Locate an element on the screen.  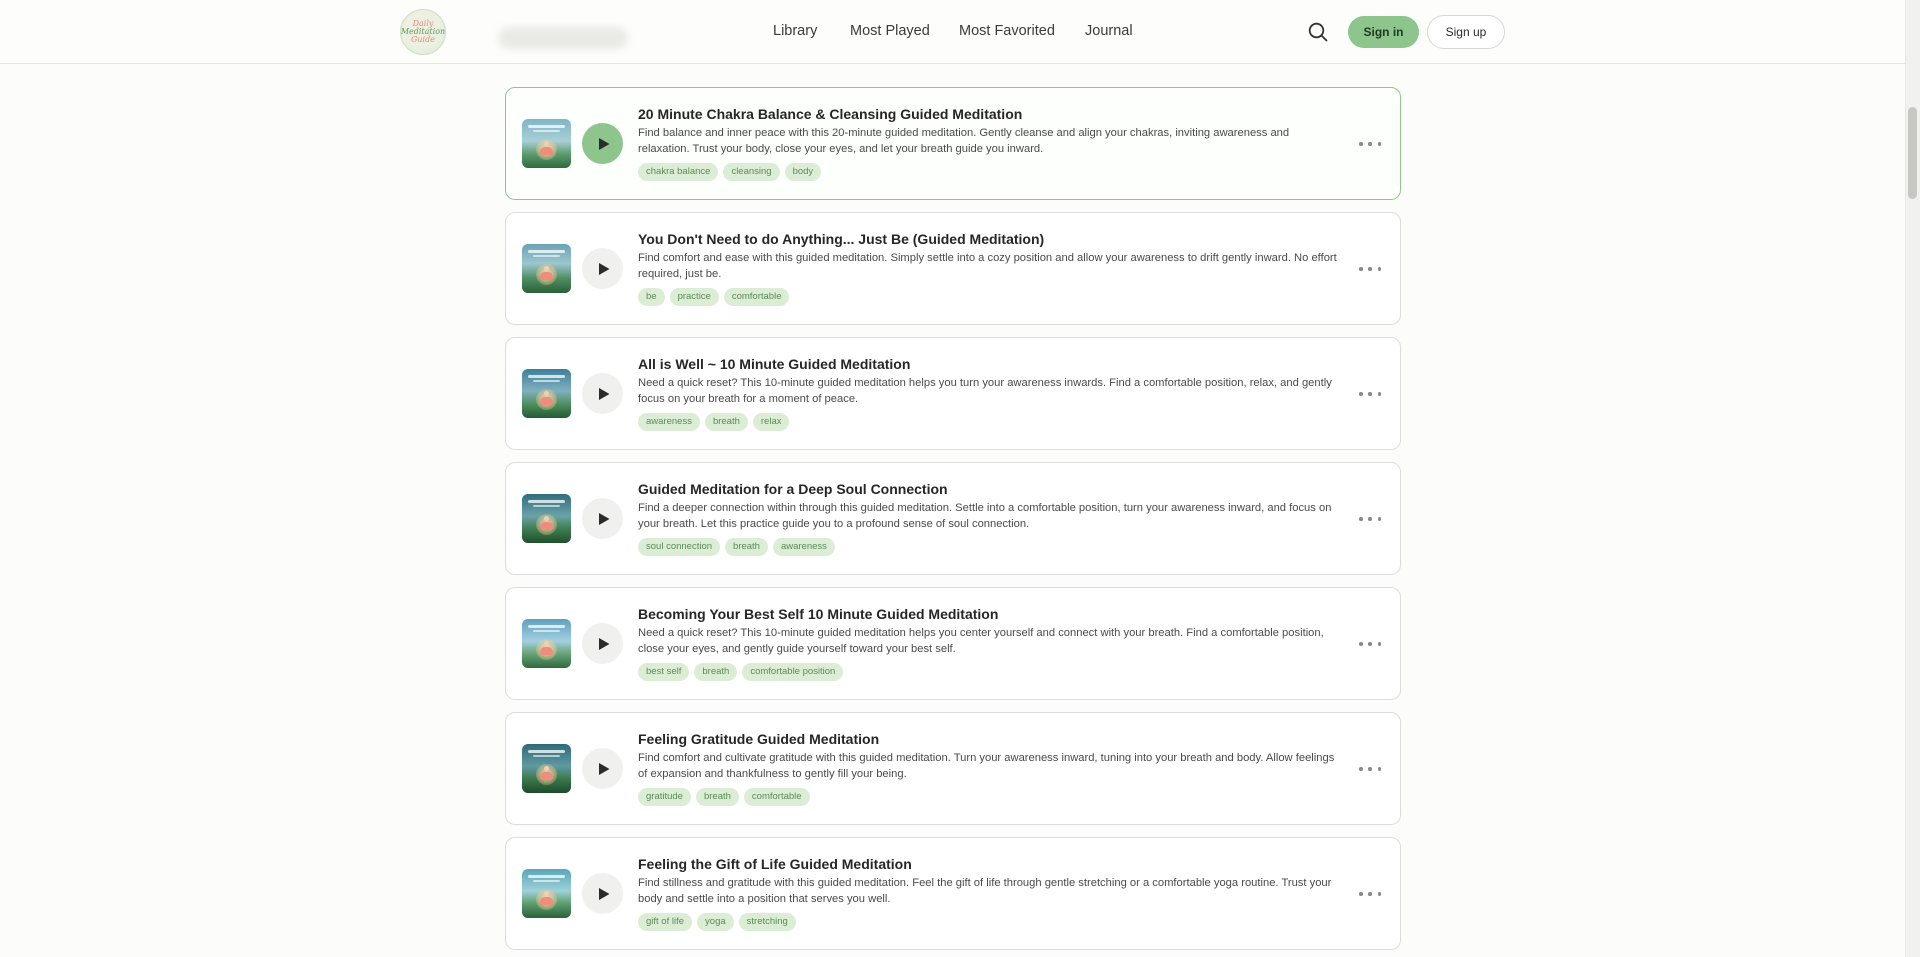
blurred-page-title is located at coordinates (563, 38).